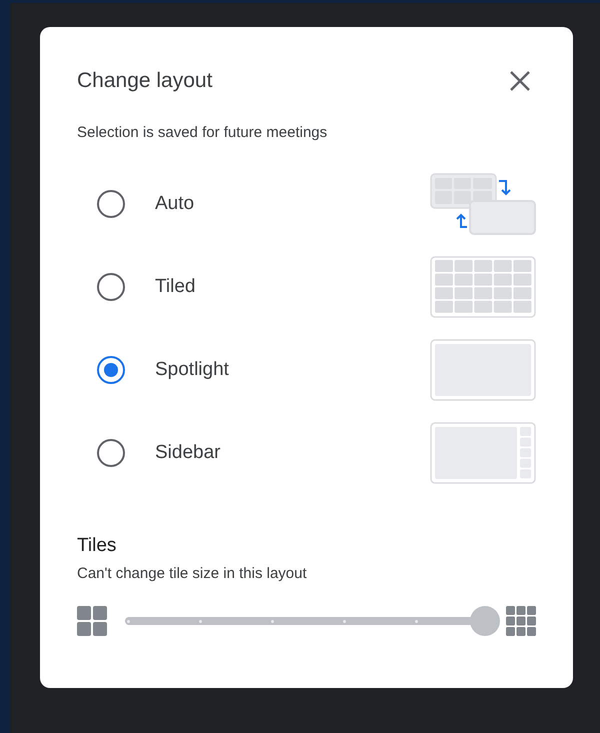 The height and width of the screenshot is (733, 600). Describe the element at coordinates (192, 369) in the screenshot. I see `option-label: Spotlight` at that location.